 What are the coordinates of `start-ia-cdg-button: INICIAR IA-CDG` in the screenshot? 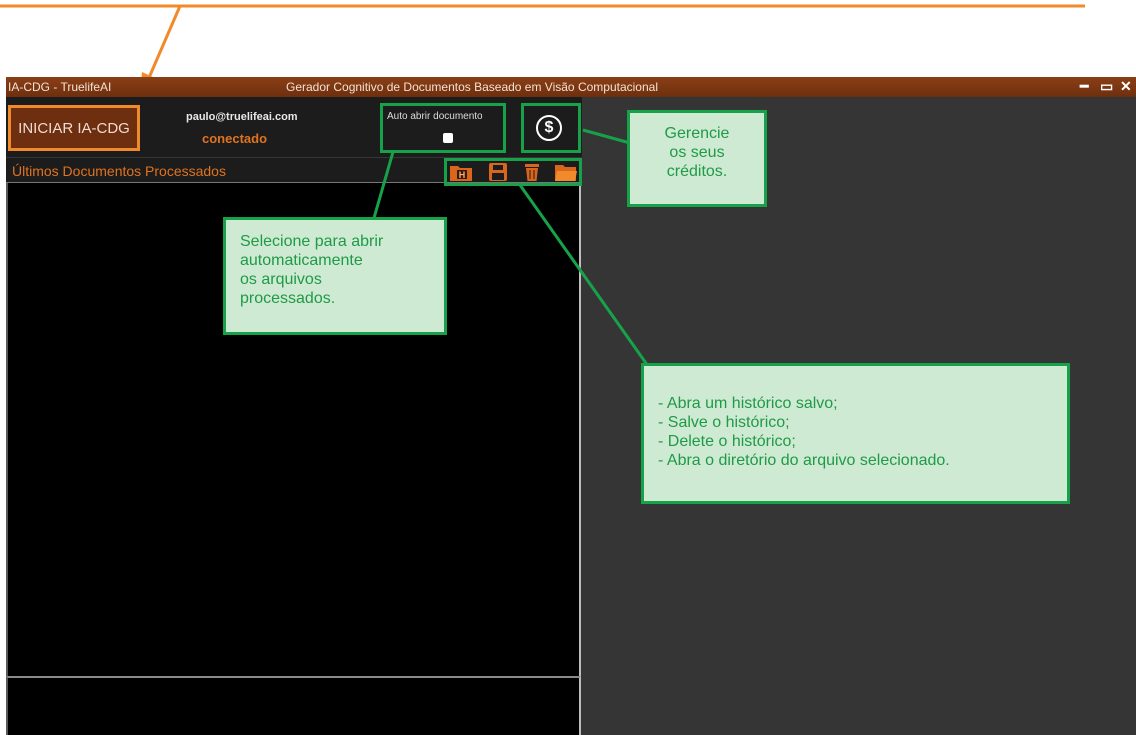 It's located at (74, 128).